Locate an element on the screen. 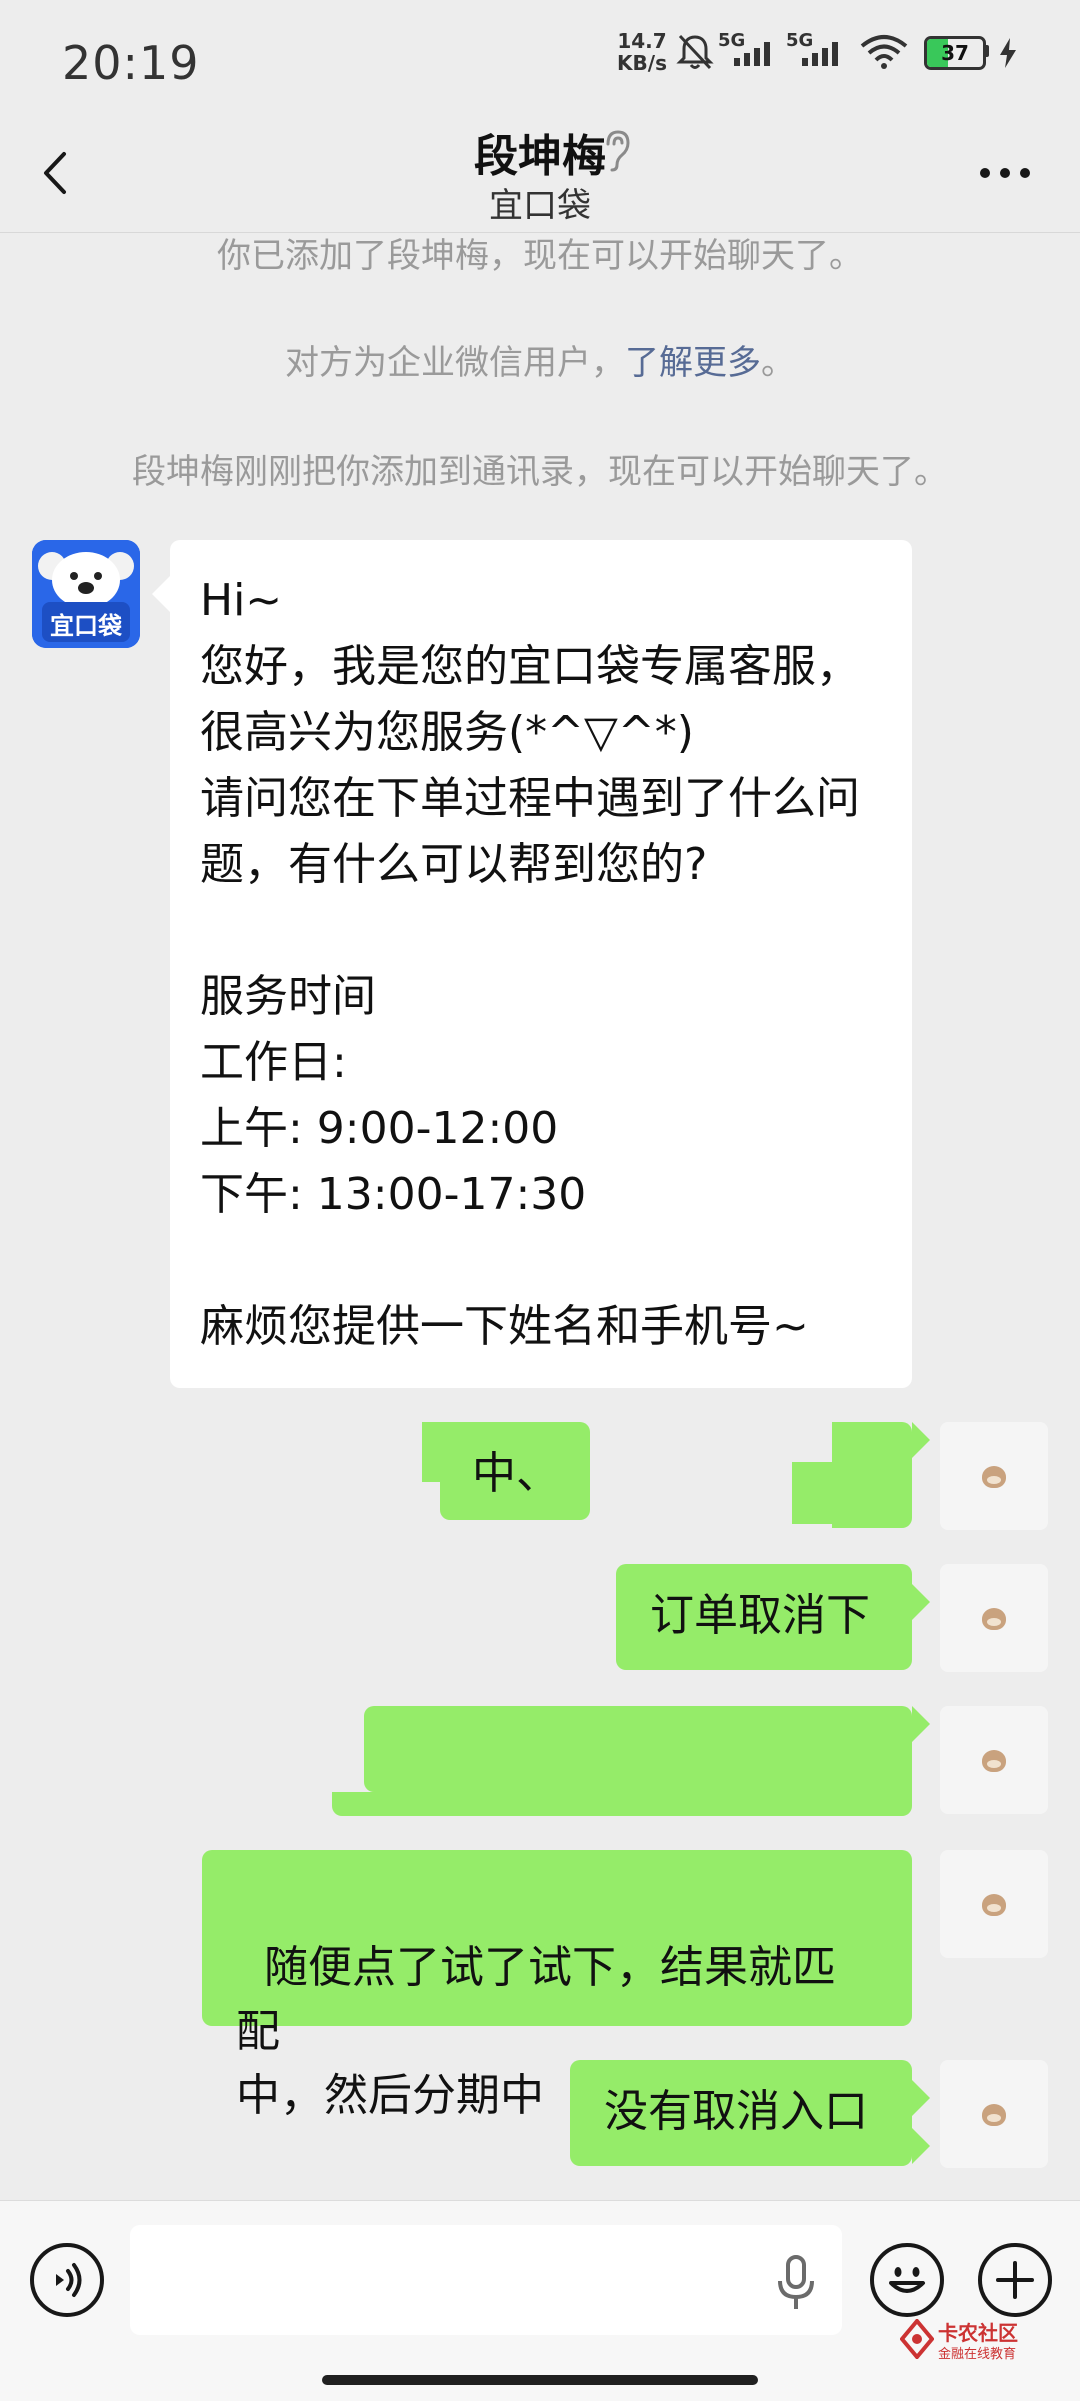  battery-indicator: 37 is located at coordinates (955, 53).